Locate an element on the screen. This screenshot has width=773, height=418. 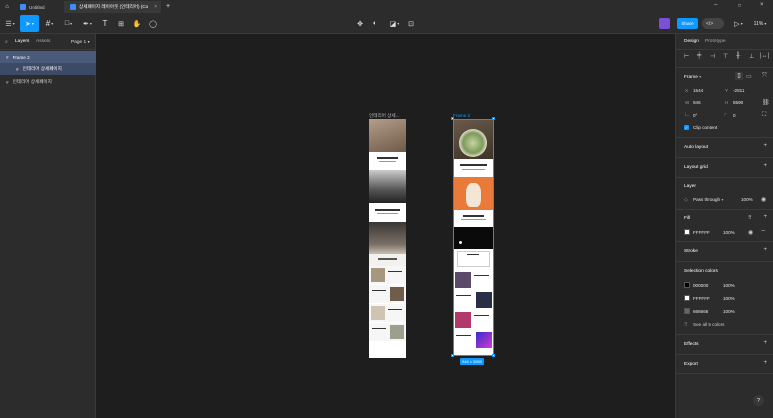
mask-icon: ◐ is located at coordinates (375, 23).